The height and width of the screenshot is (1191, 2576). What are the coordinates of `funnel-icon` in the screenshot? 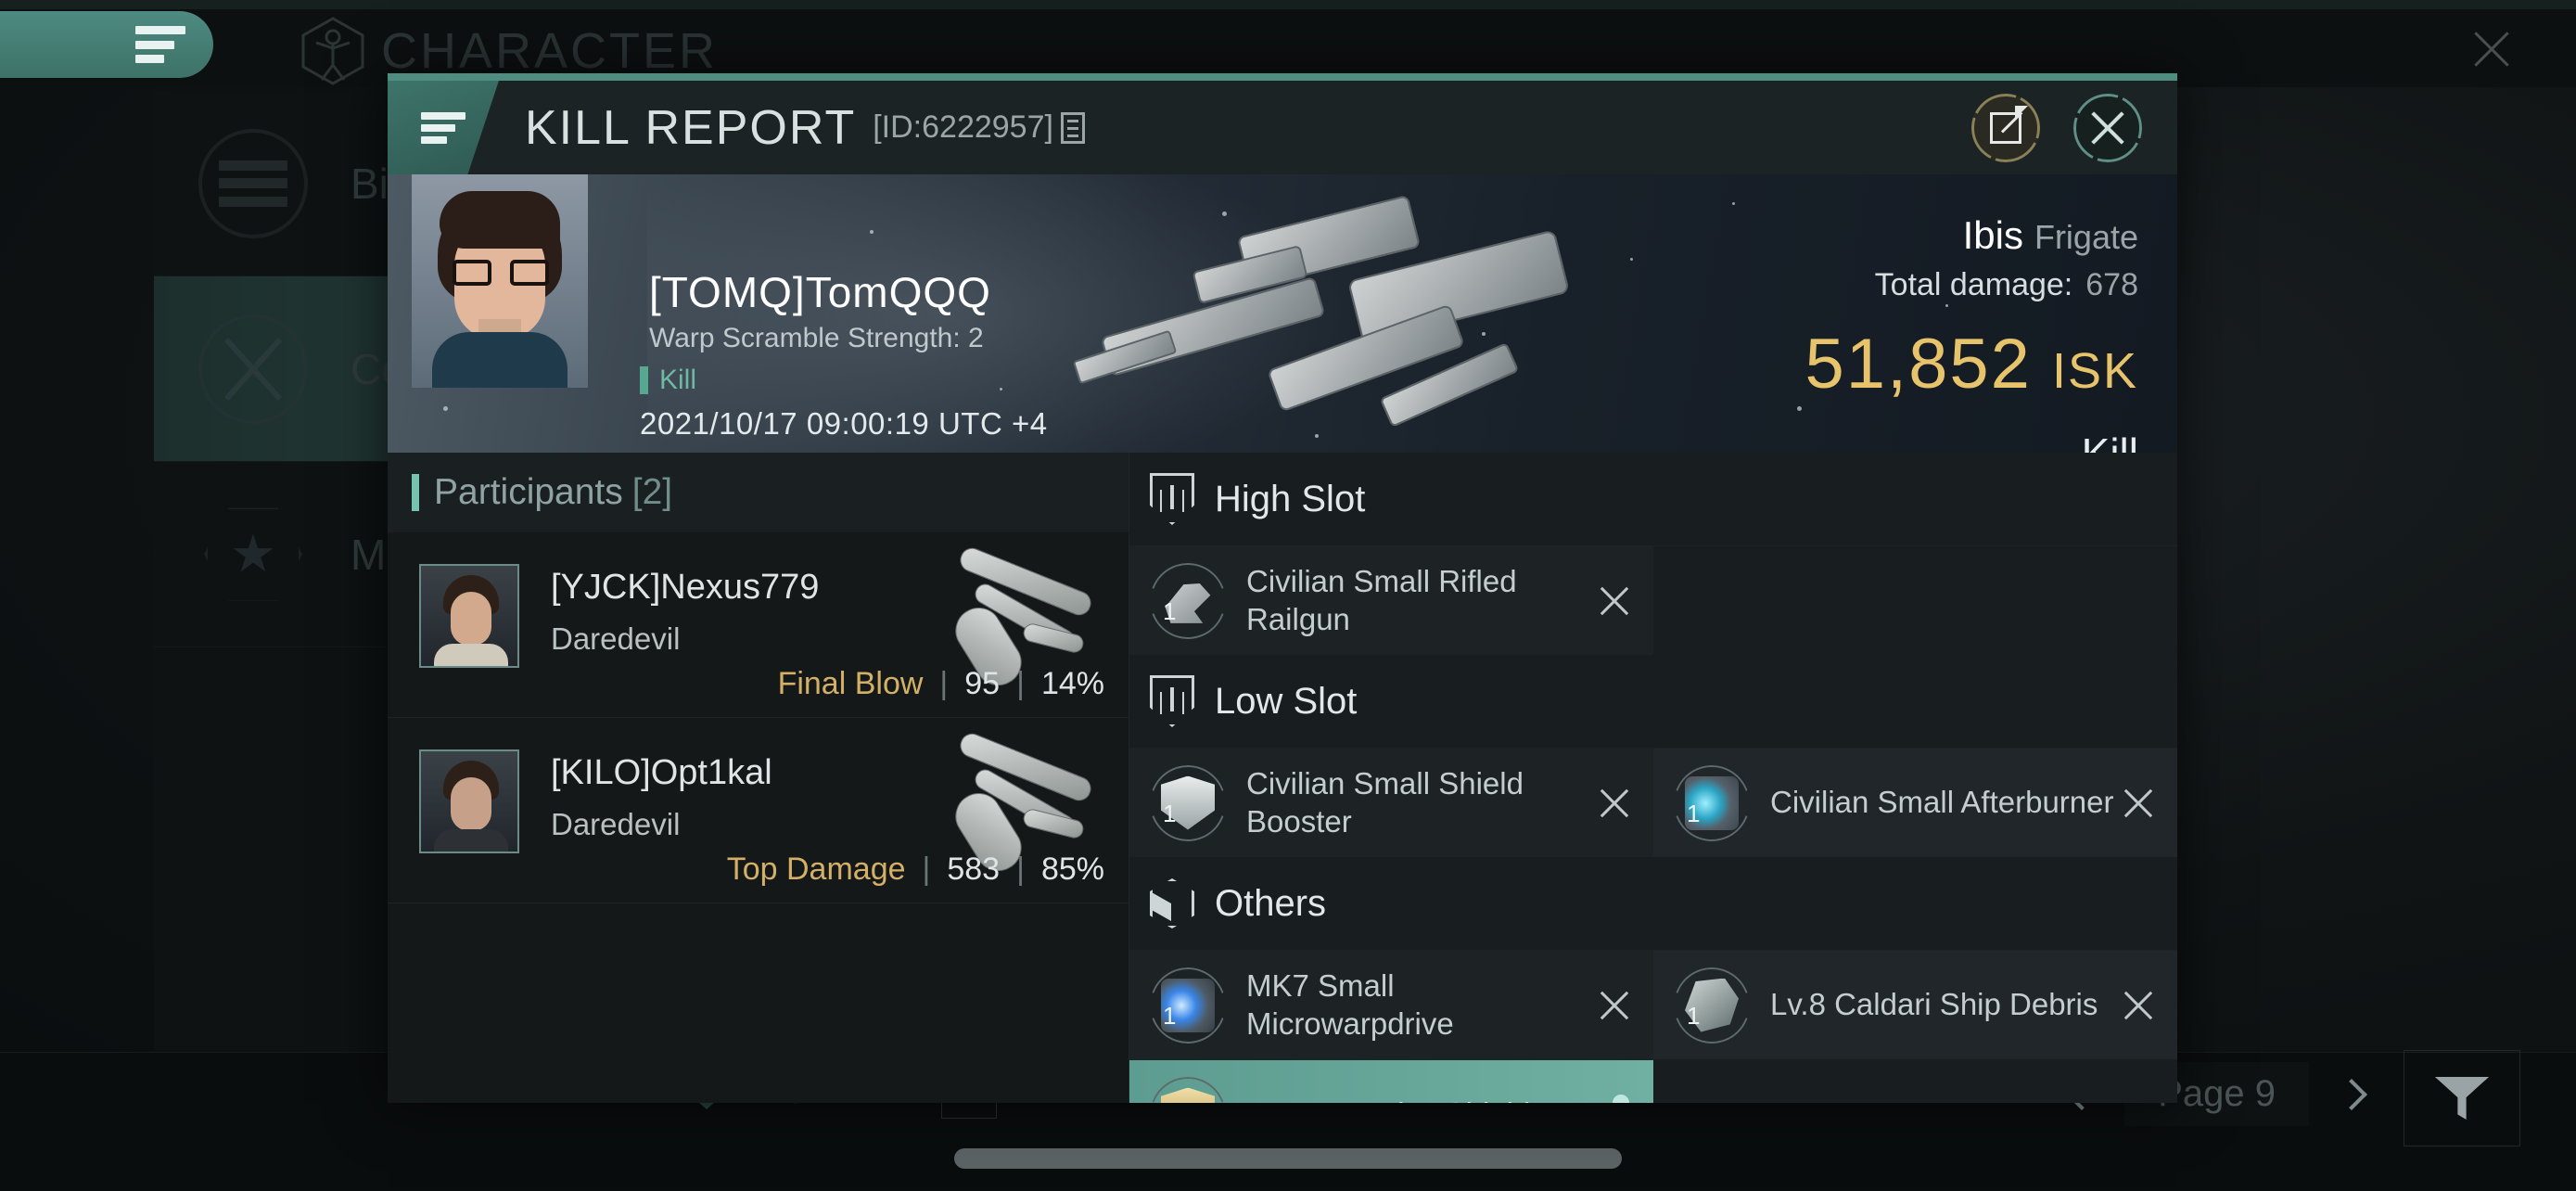 It's located at (2462, 1099).